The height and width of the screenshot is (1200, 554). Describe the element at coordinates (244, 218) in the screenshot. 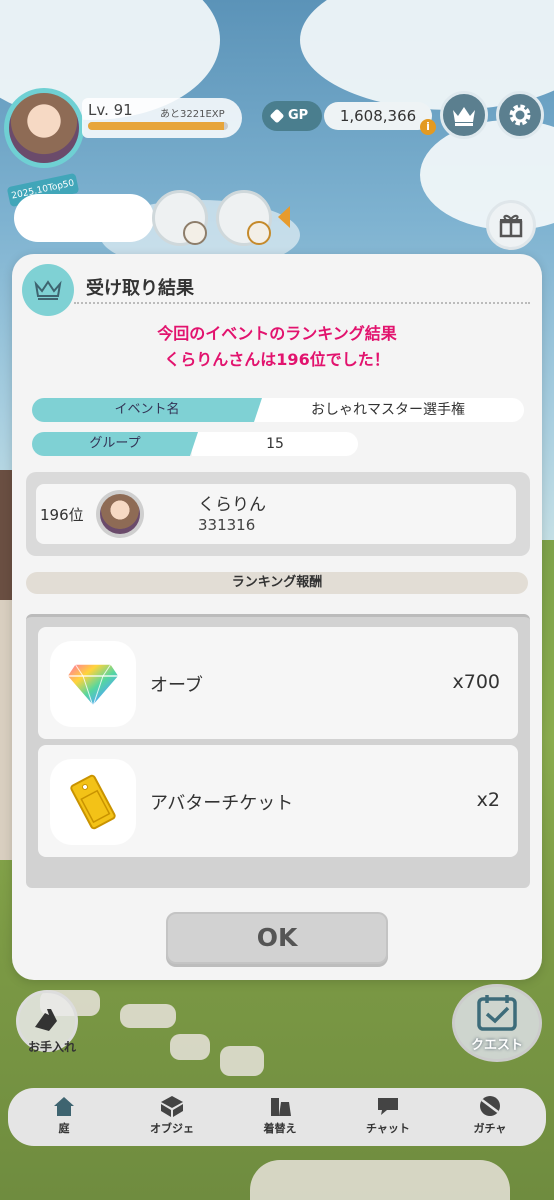

I see `friend-slot-locked` at that location.